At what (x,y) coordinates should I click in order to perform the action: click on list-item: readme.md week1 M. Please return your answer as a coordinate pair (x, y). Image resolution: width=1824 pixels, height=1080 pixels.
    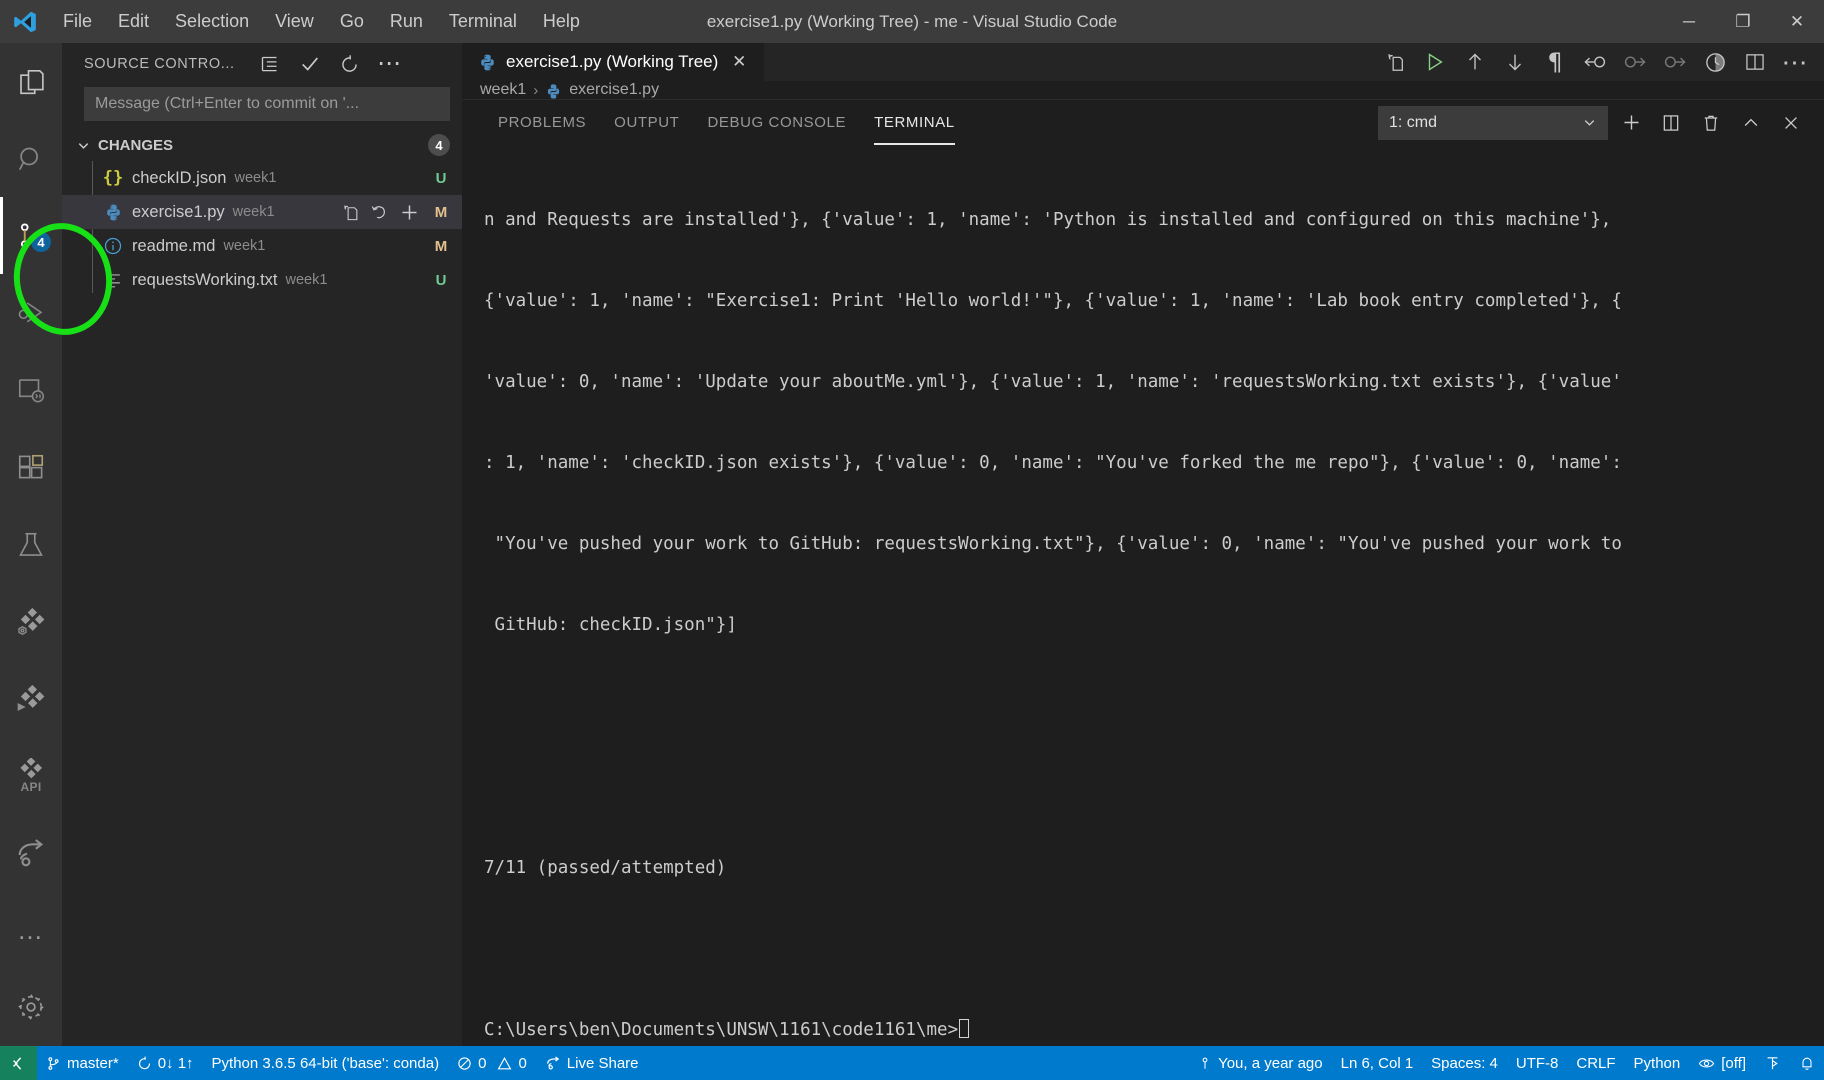
    Looking at the image, I should click on (262, 246).